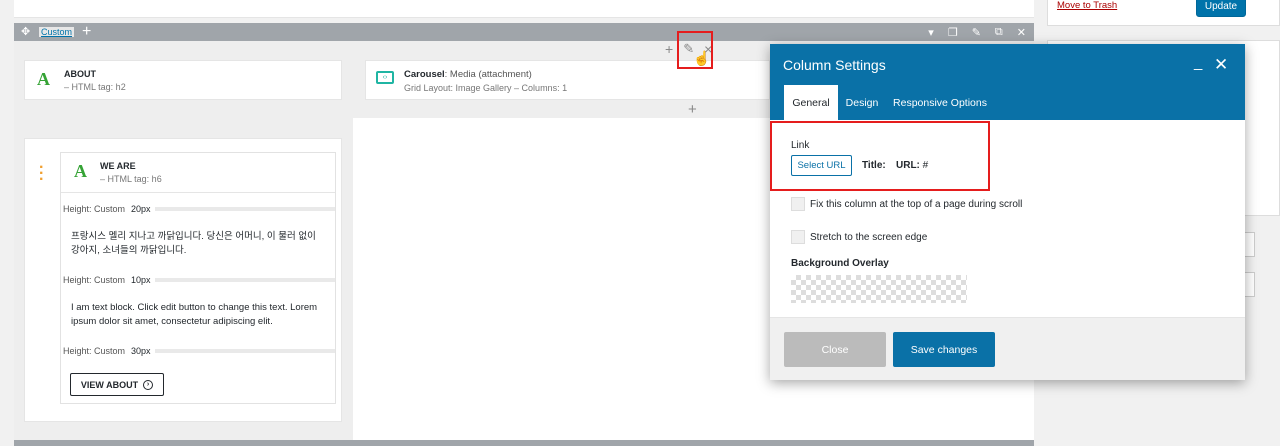 The height and width of the screenshot is (446, 1280). What do you see at coordinates (524, 443) in the screenshot?
I see `next-row-toolbar` at bounding box center [524, 443].